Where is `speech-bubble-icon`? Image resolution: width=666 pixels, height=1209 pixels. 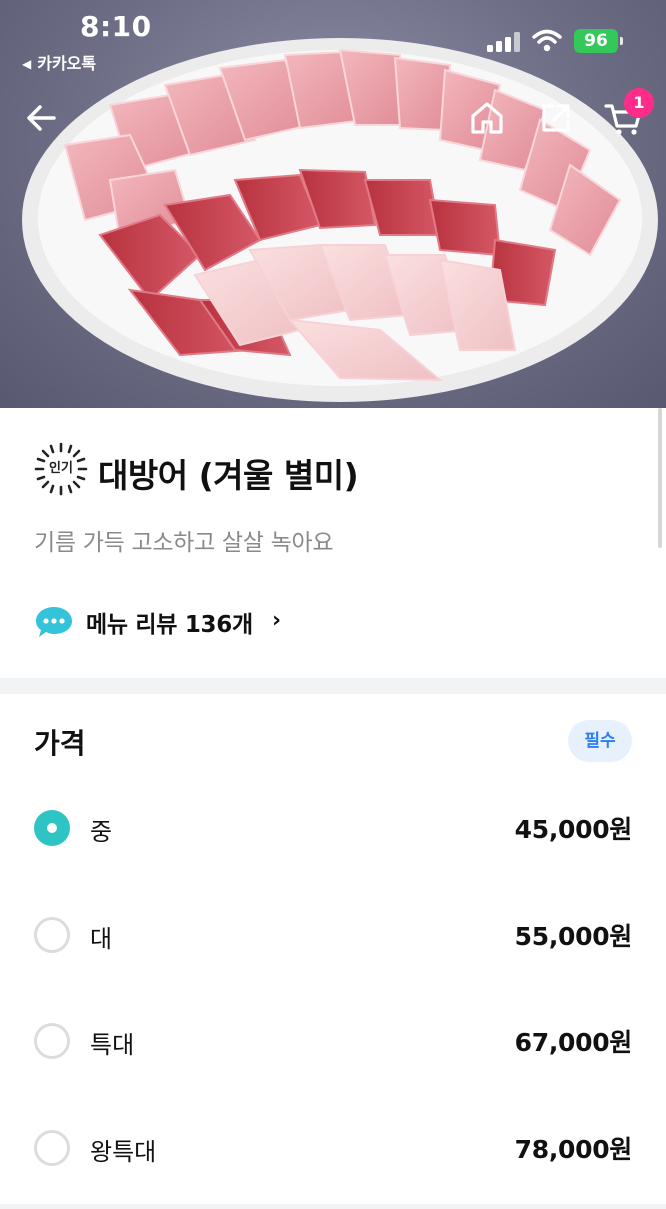 speech-bubble-icon is located at coordinates (54, 622).